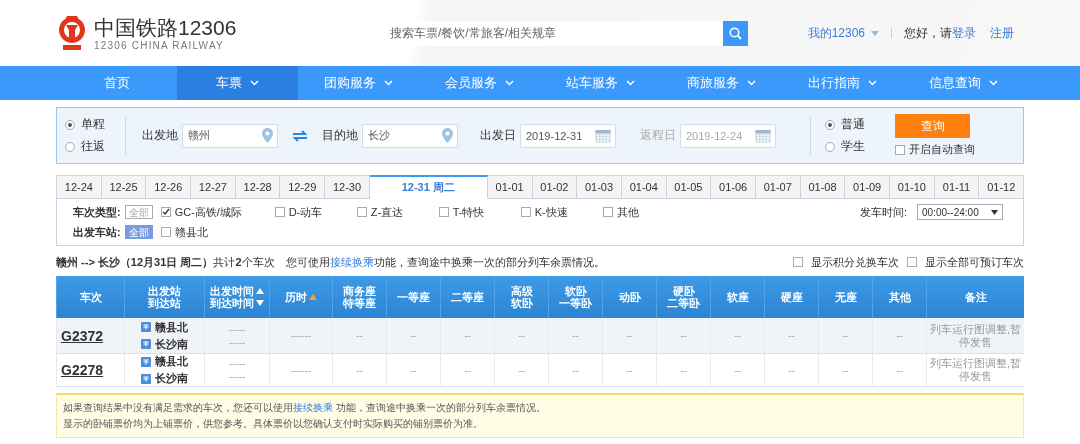 The height and width of the screenshot is (444, 1080). Describe the element at coordinates (184, 232) in the screenshot. I see `station-checkbox: 赣县北` at that location.